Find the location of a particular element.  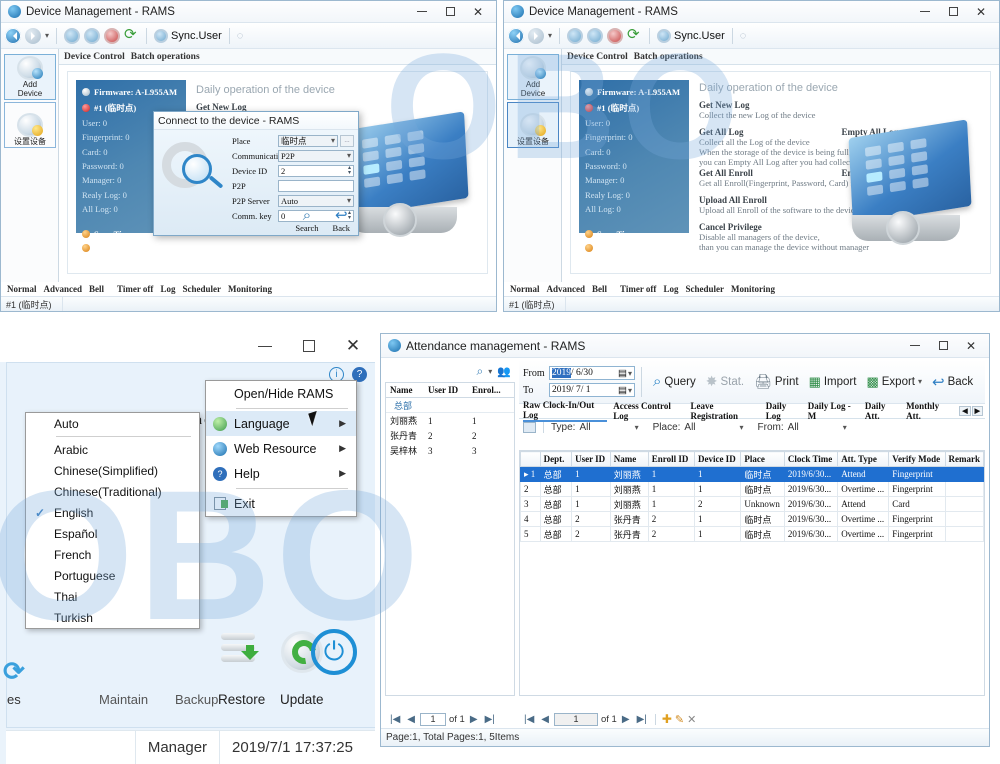

operation-heading: Get All Enroll is located at coordinates (770, 173).